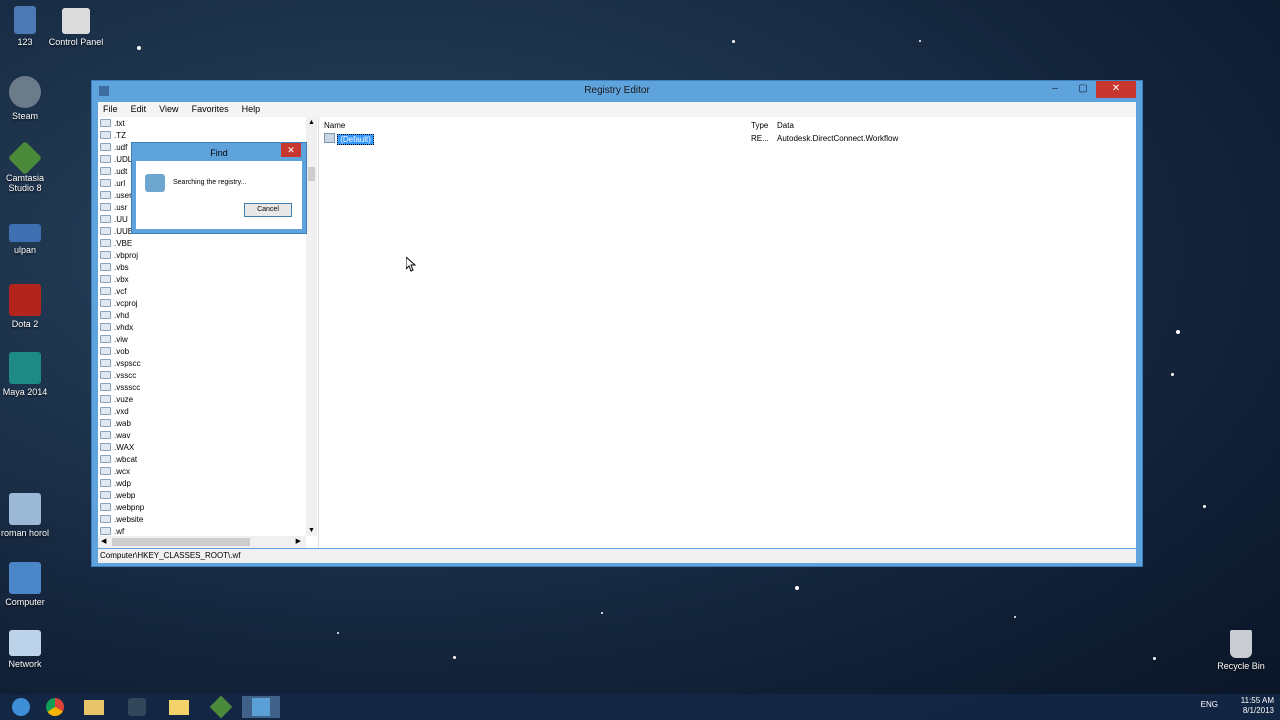 Image resolution: width=1280 pixels, height=720 pixels. I want to click on tree-item: .WAX, so click(117, 448).